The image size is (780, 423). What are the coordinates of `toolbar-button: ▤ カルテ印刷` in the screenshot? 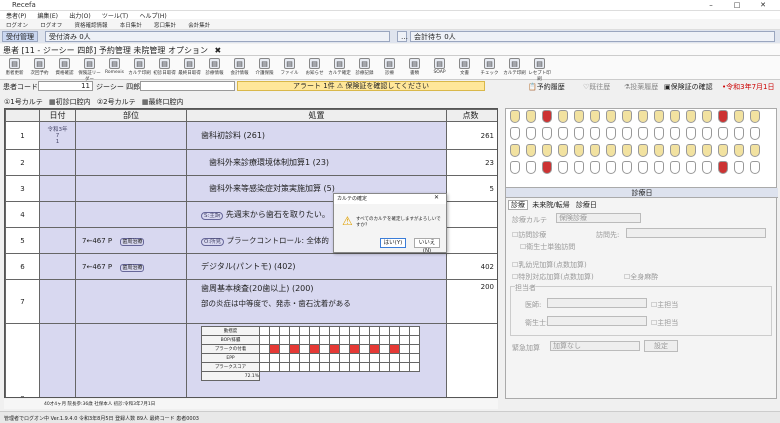 It's located at (139, 68).